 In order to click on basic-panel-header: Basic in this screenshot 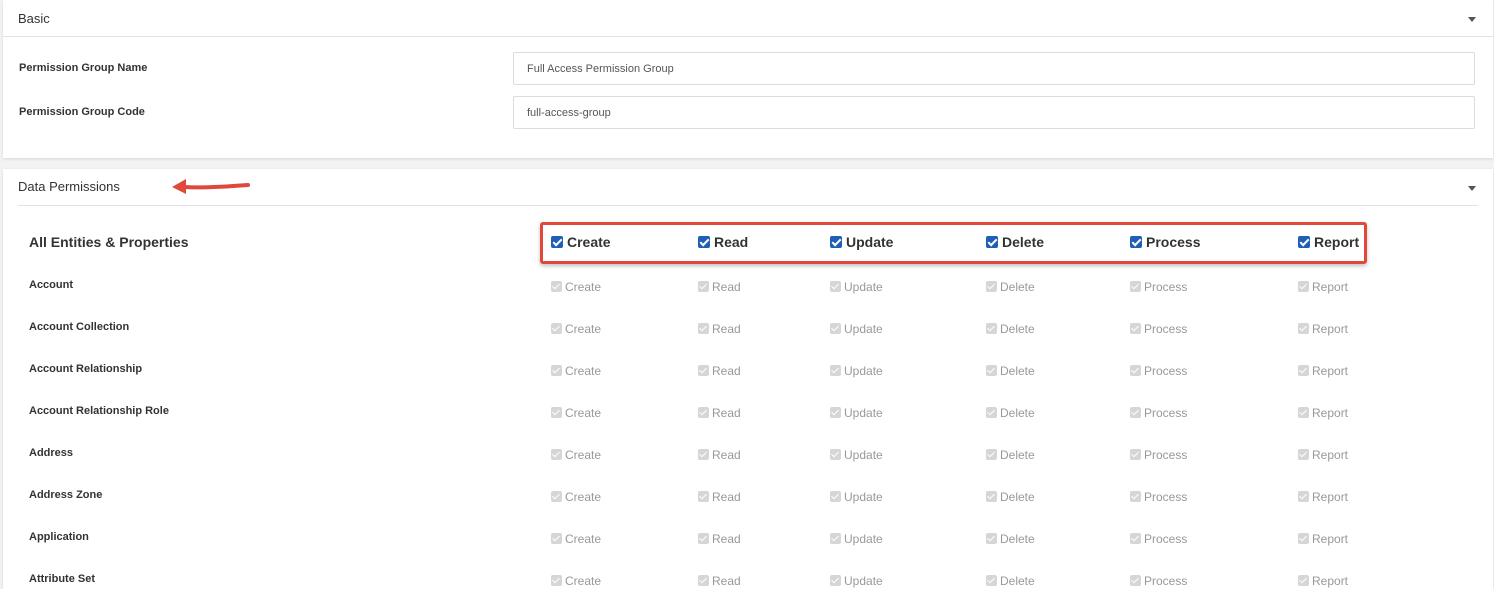, I will do `click(748, 18)`.